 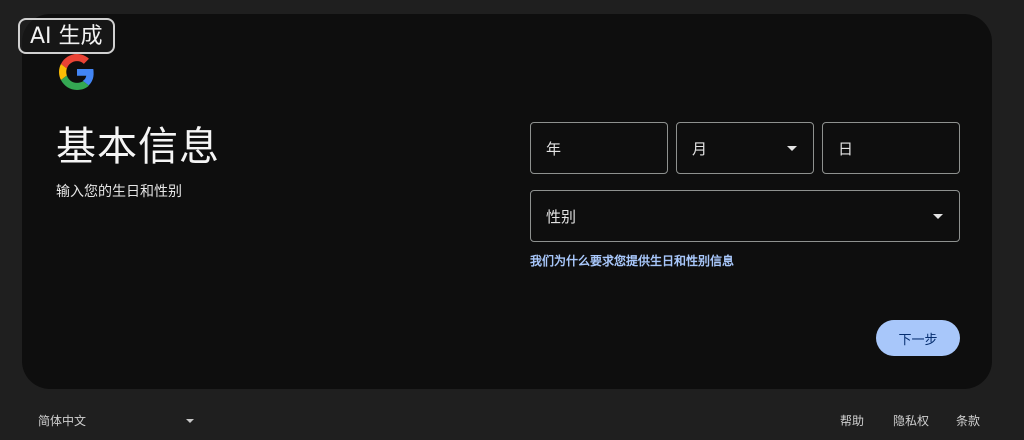 What do you see at coordinates (138, 147) in the screenshot?
I see `page-title: 基本信息` at bounding box center [138, 147].